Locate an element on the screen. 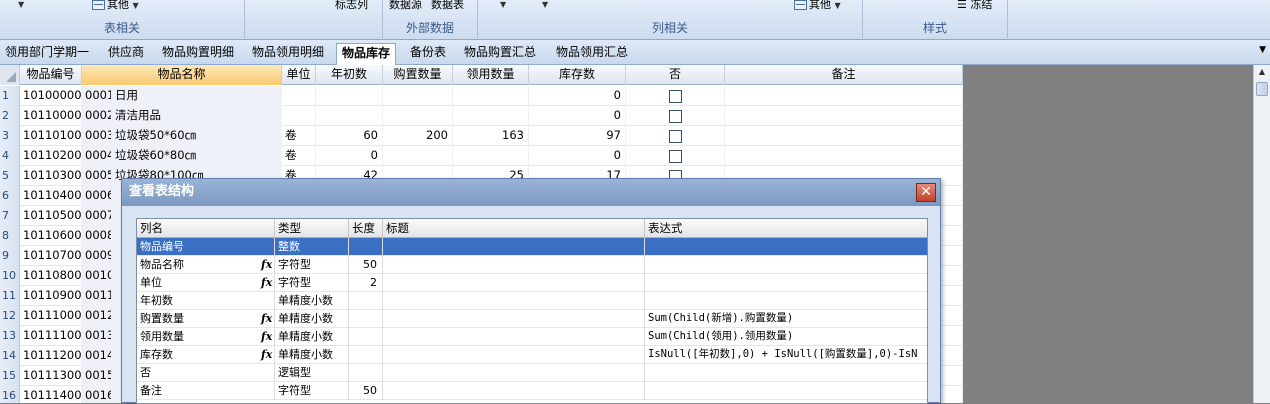 The height and width of the screenshot is (404, 1270). table-row: 3 10110100 0003 垃圾袋50*60㎝卷 60 200 163 97 is located at coordinates (481, 136).